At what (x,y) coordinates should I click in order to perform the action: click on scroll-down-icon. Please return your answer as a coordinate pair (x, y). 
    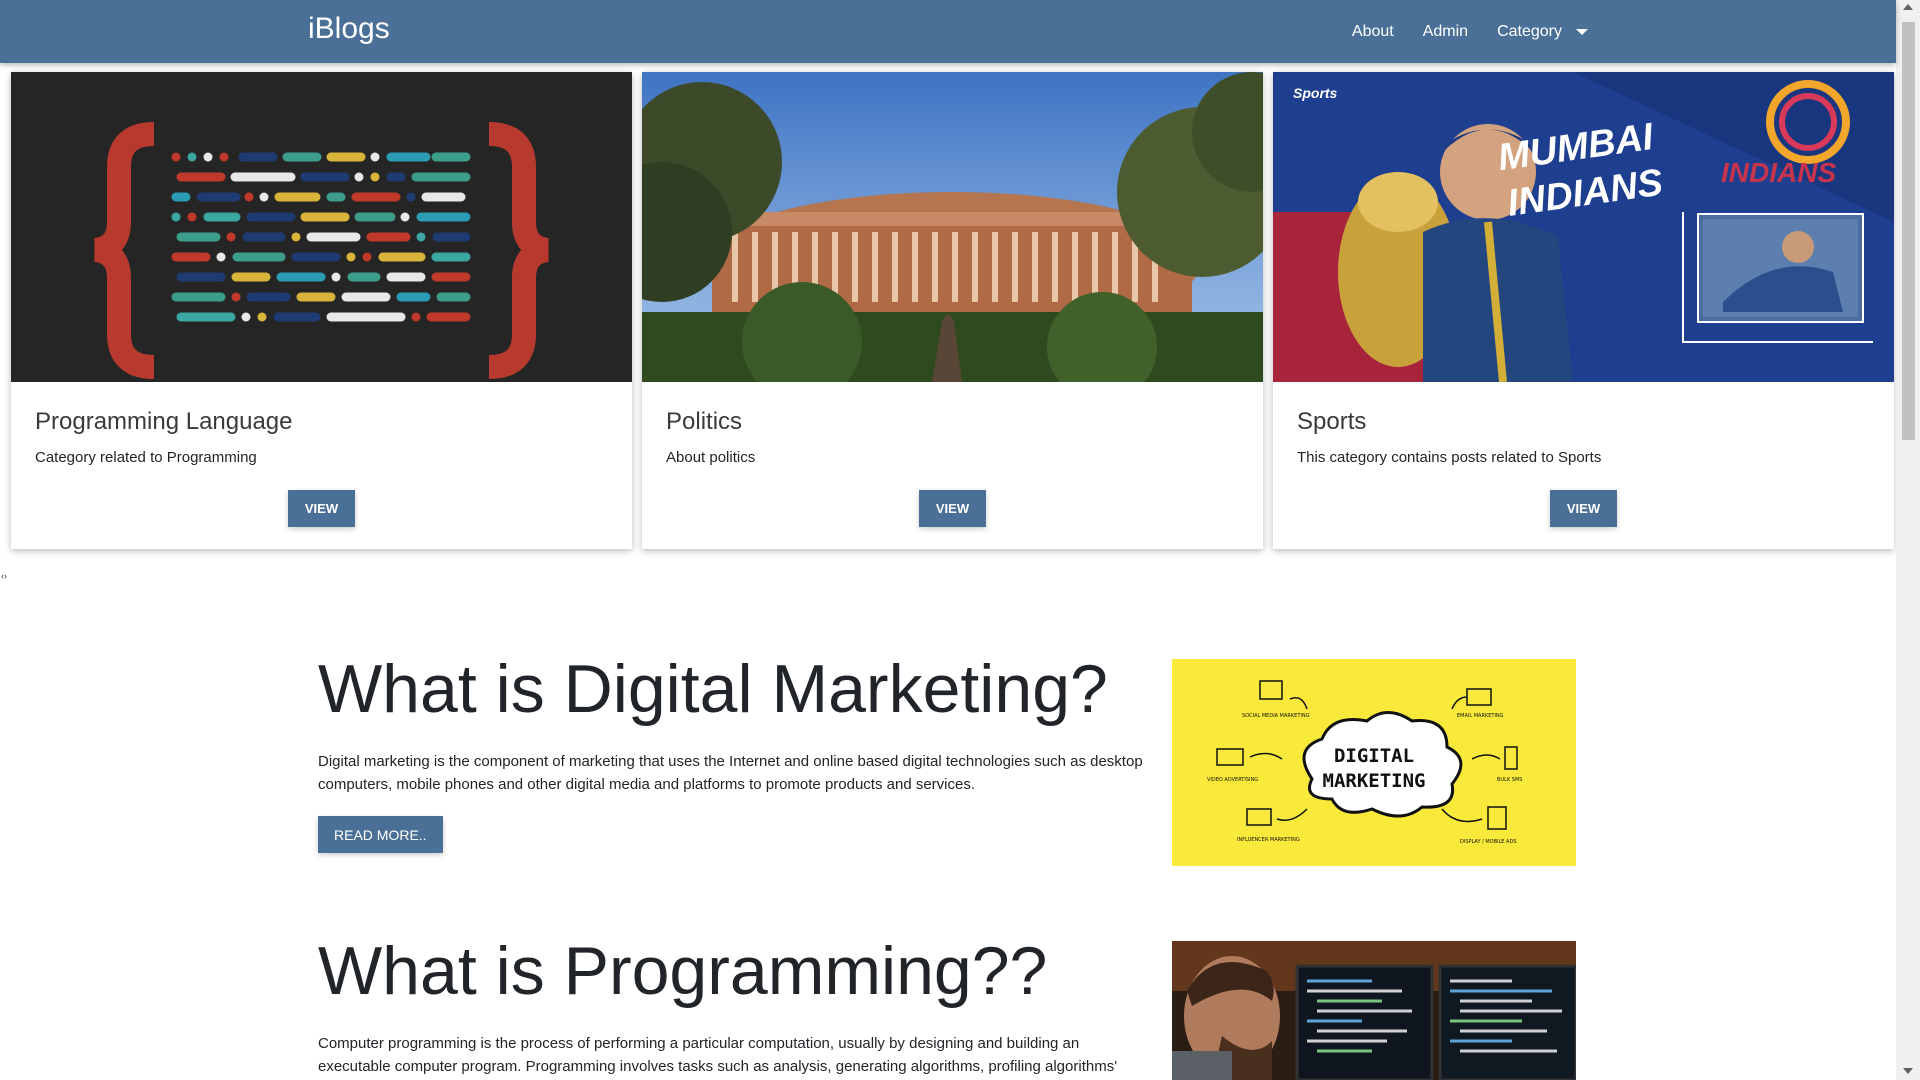
    Looking at the image, I should click on (1908, 1071).